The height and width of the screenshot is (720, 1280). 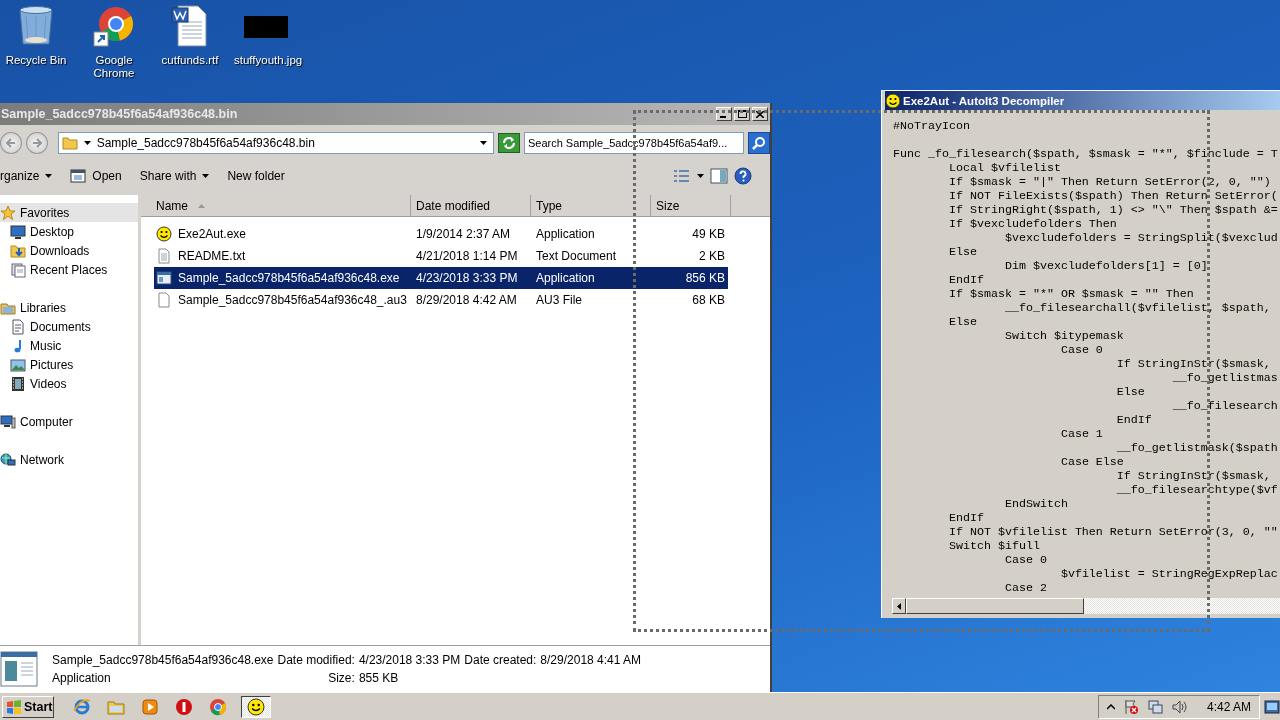 I want to click on videos-icon, so click(x=18, y=383).